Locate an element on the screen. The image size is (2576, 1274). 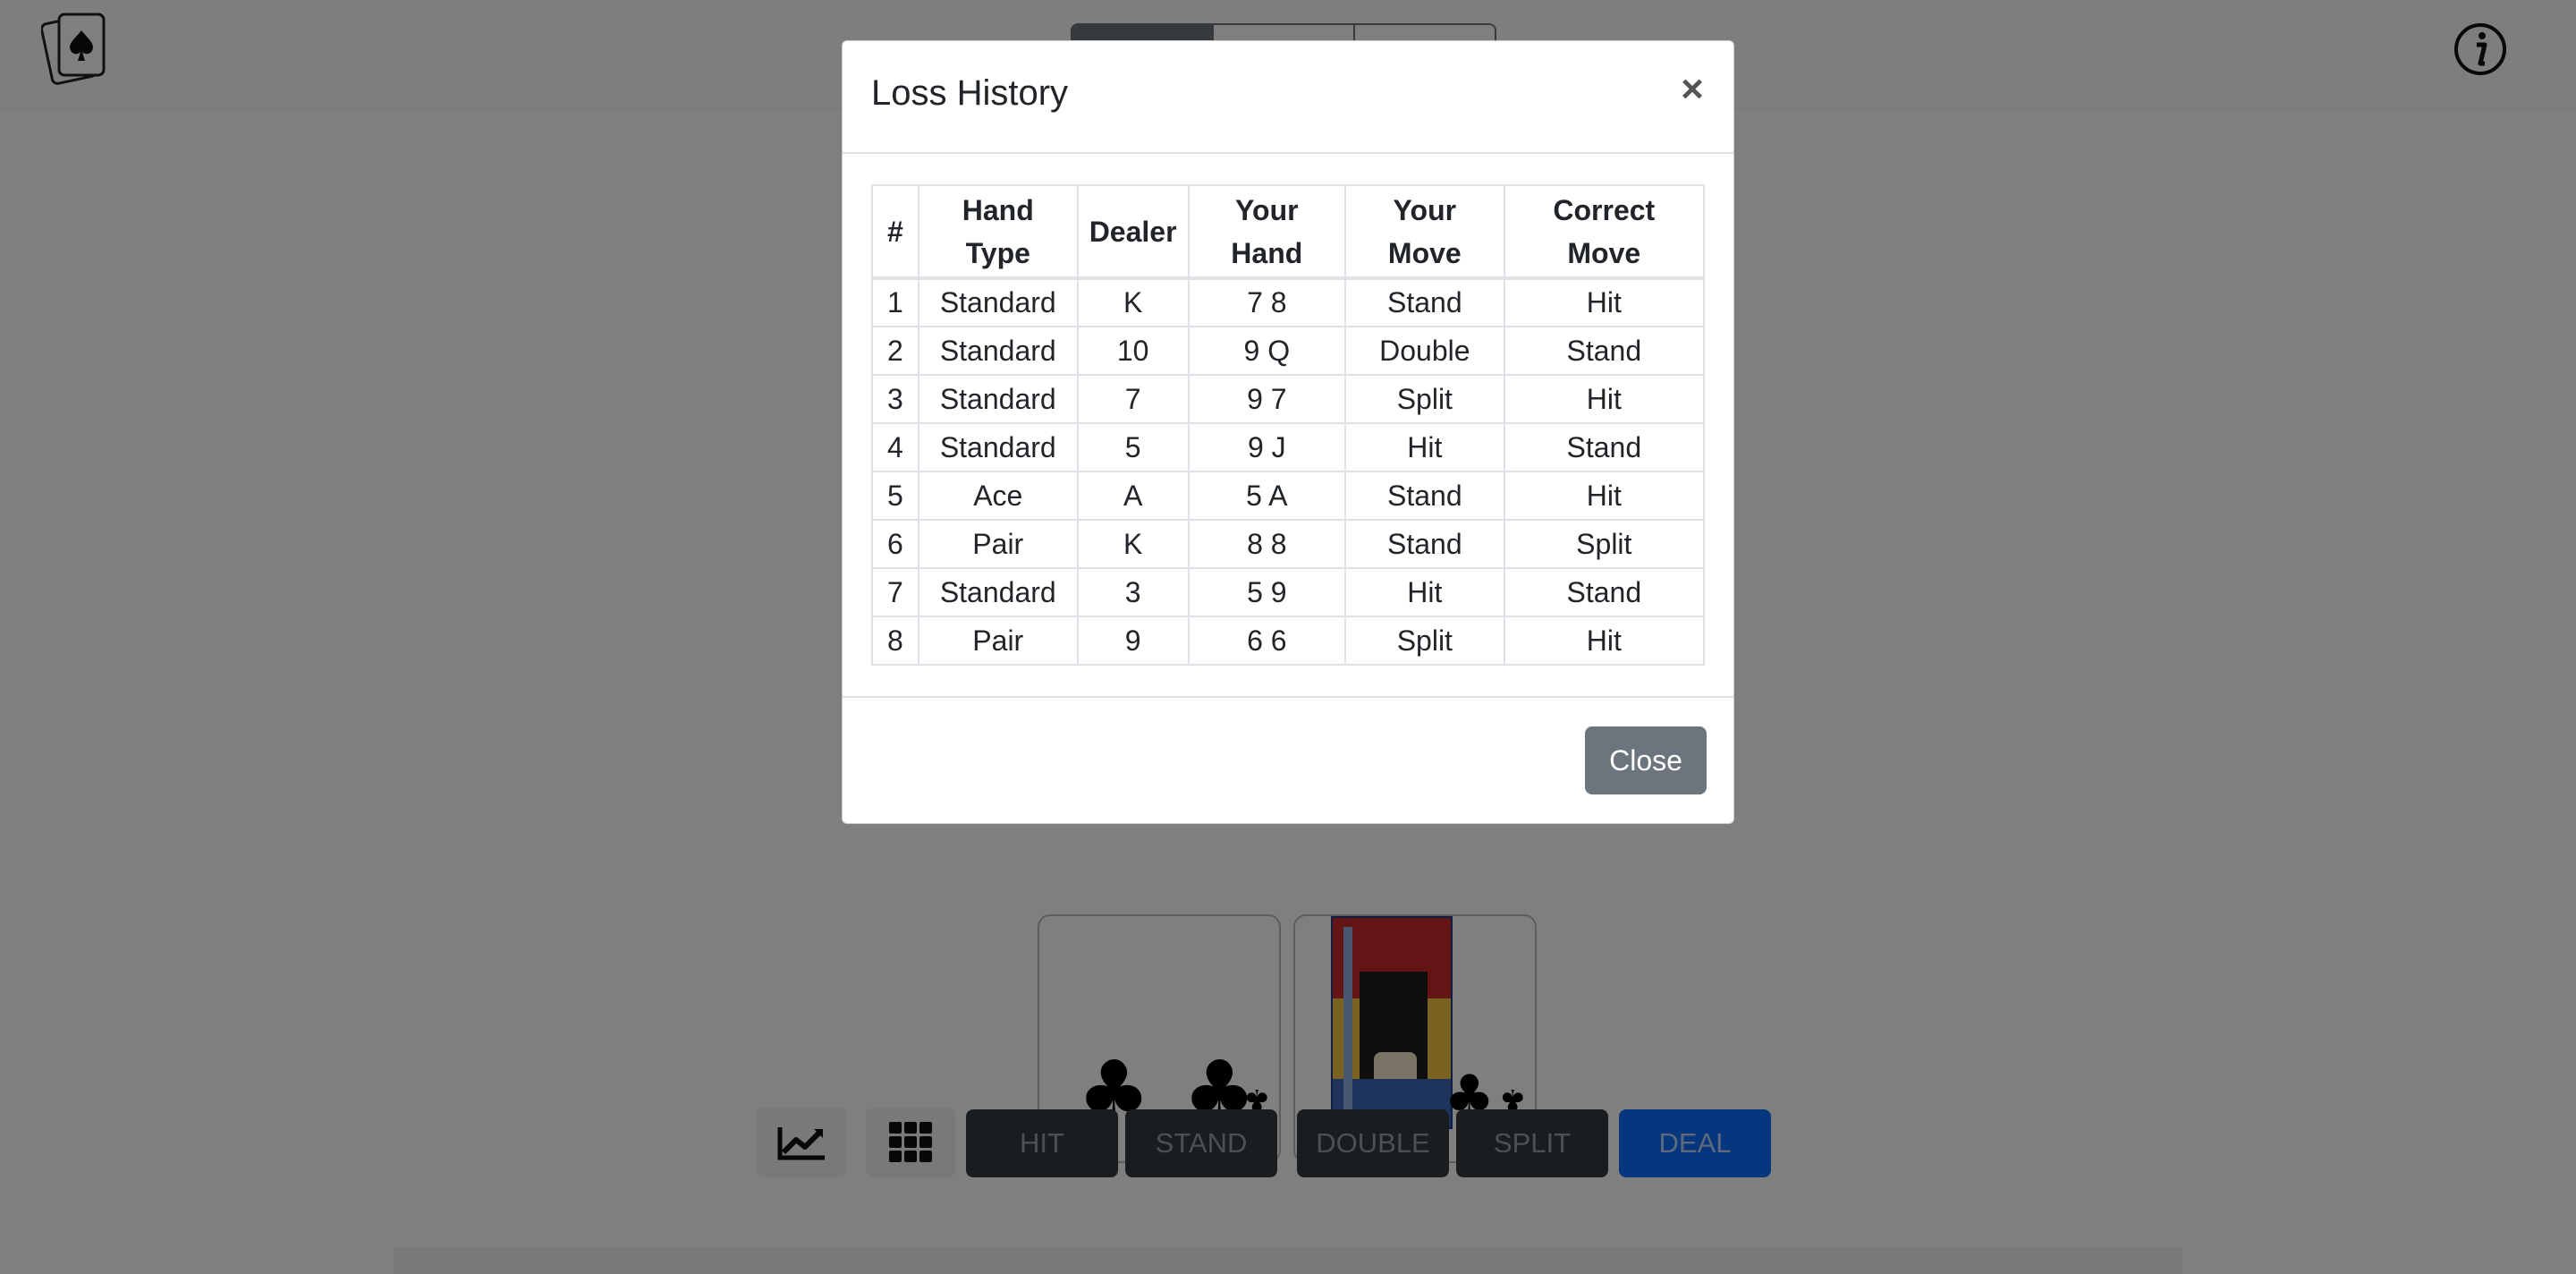
modal-header: Loss History × is located at coordinates (1288, 97).